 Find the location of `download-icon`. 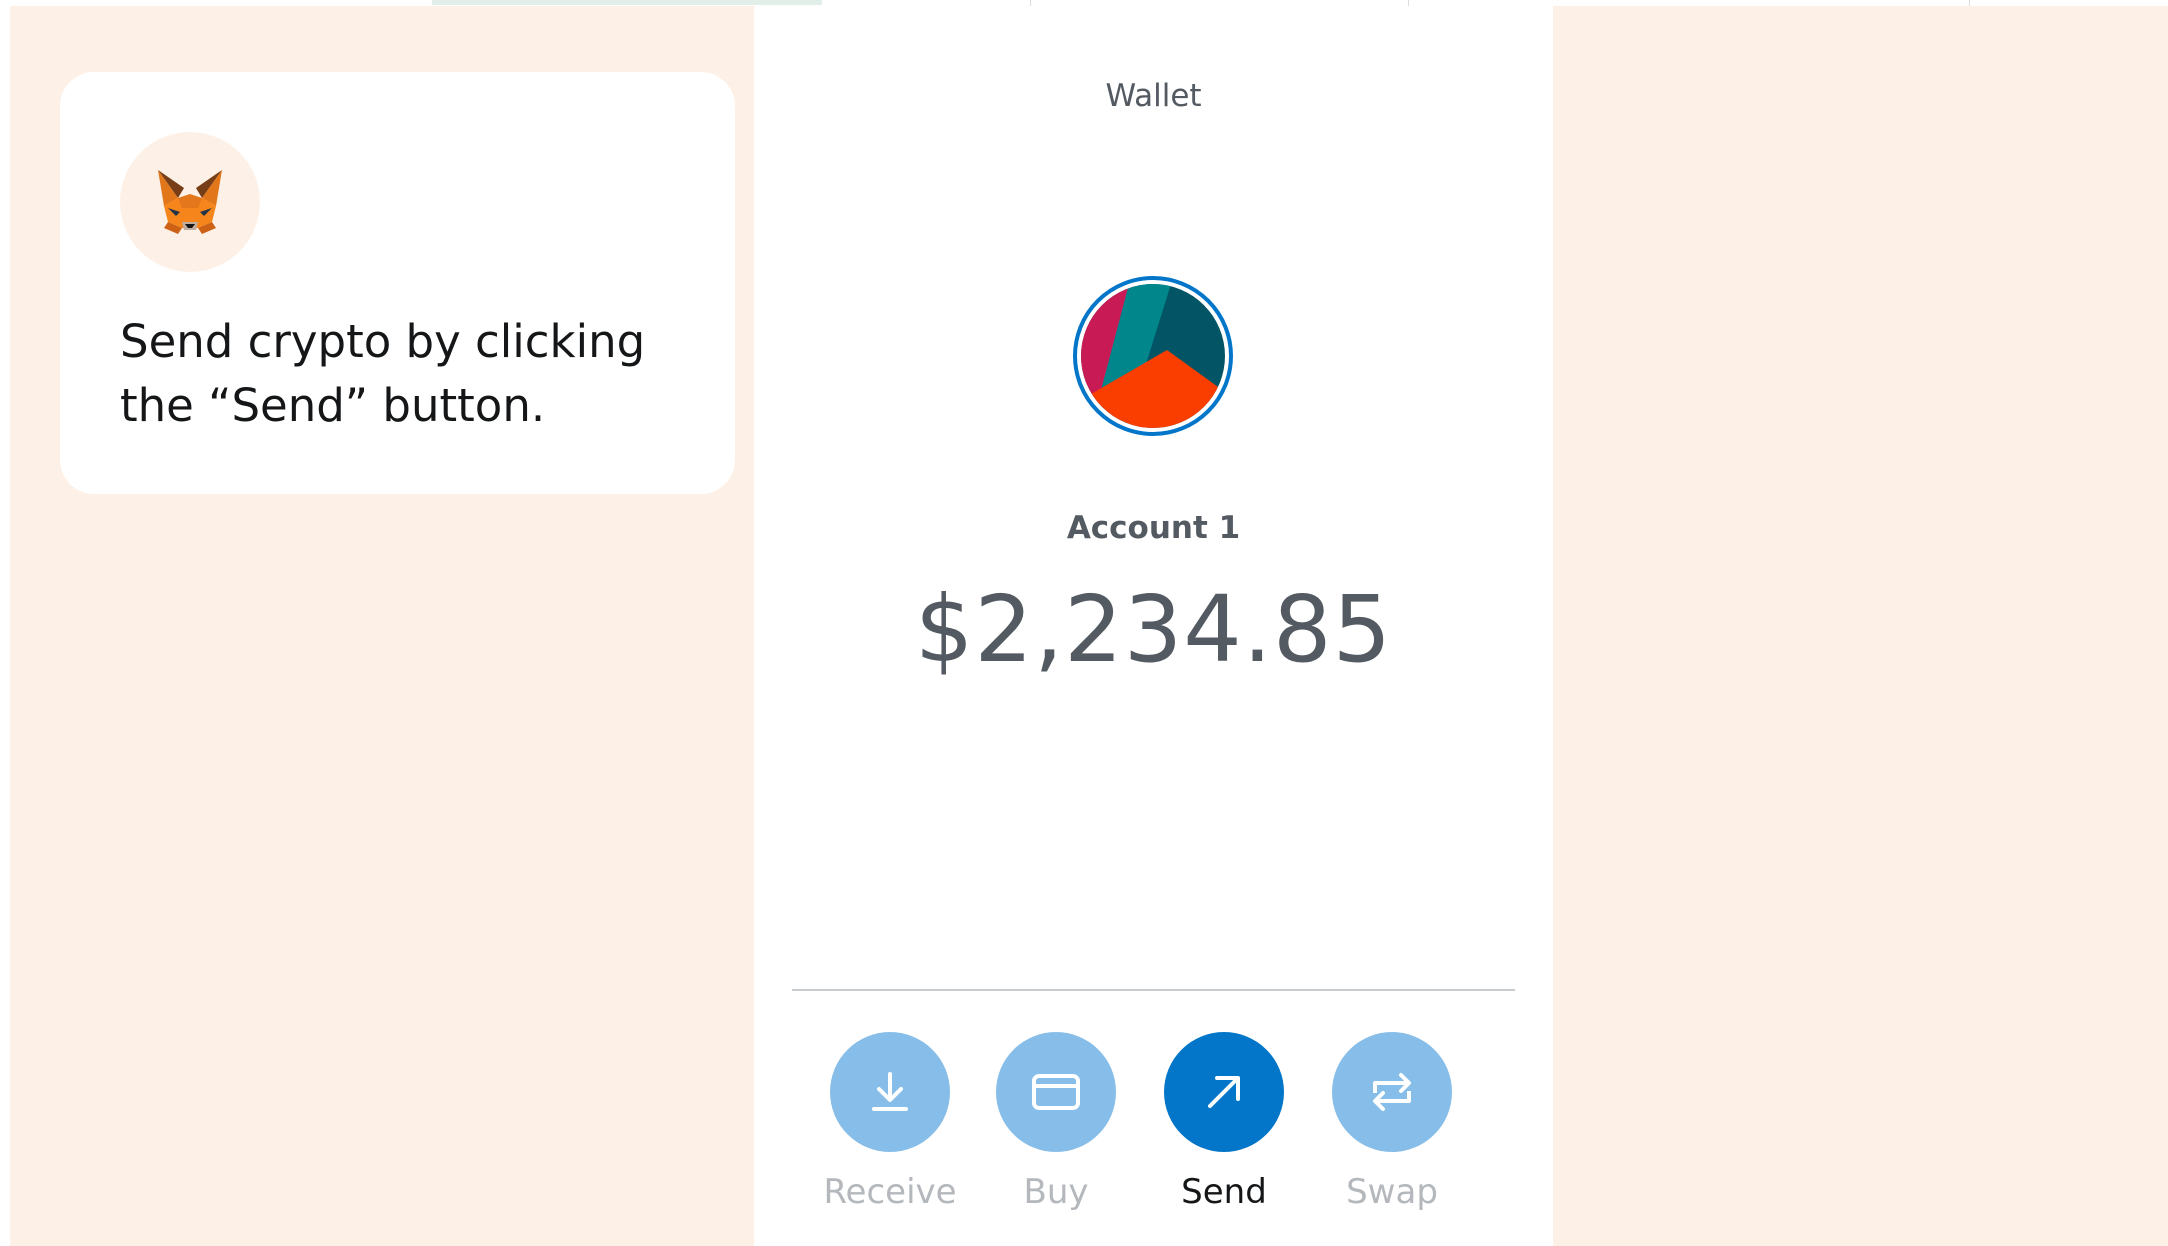

download-icon is located at coordinates (890, 1091).